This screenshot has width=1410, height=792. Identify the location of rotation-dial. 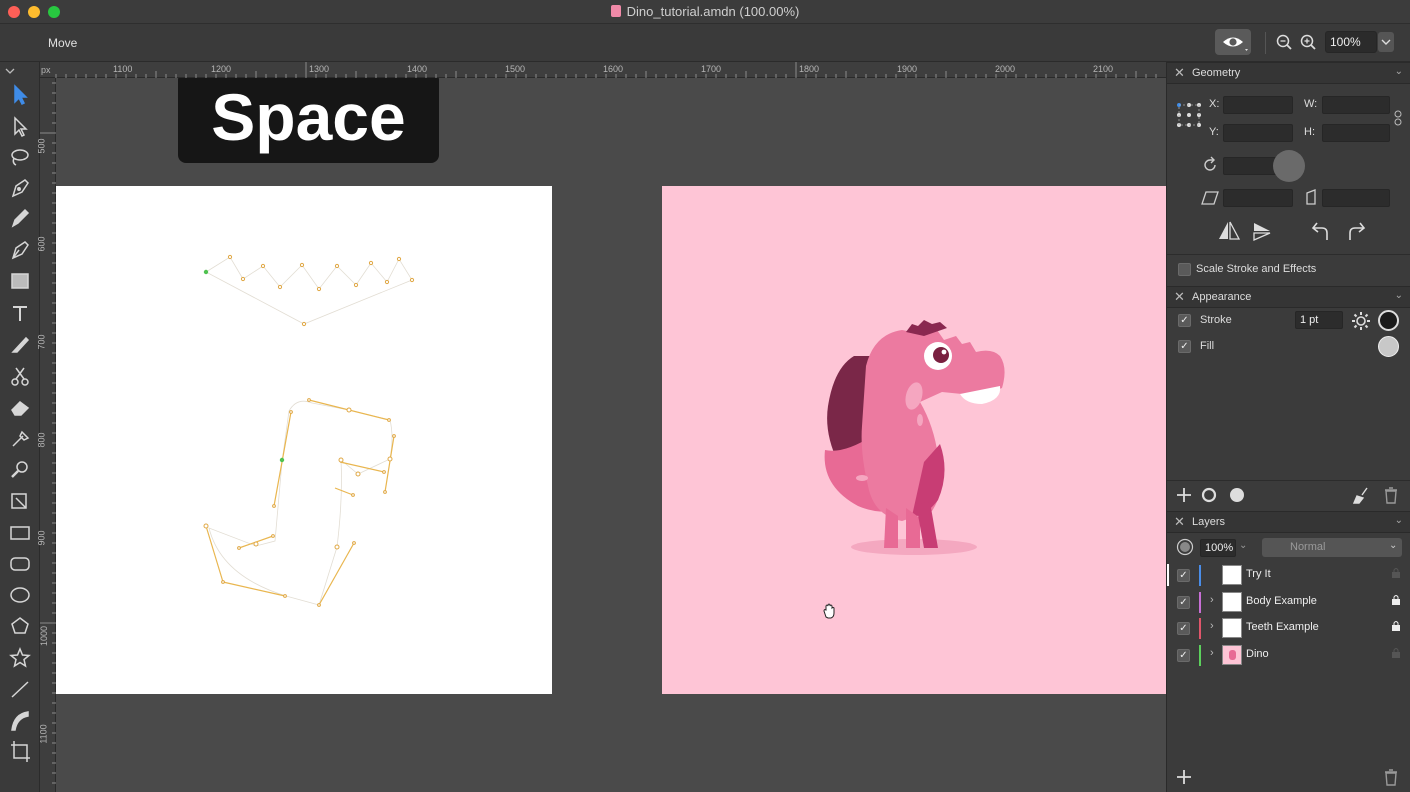
(1289, 166).